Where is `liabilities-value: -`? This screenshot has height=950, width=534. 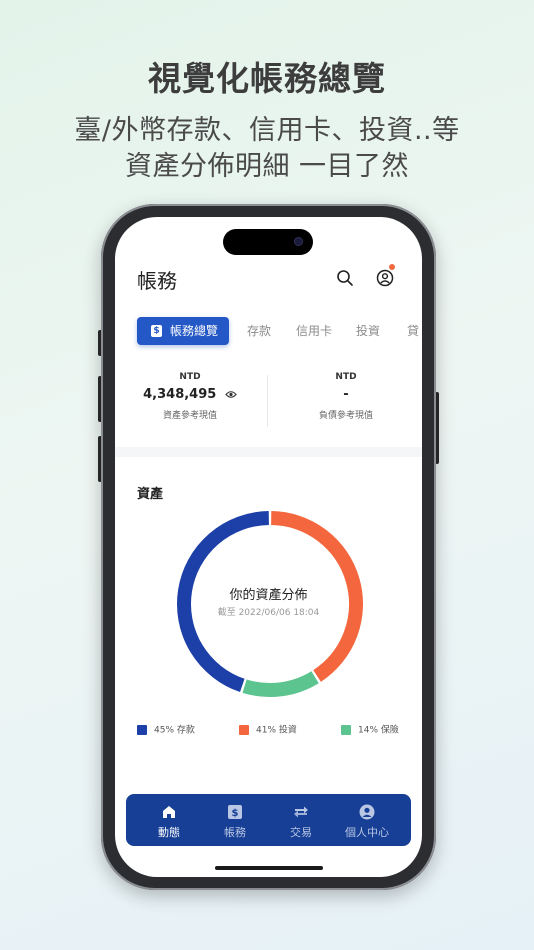
liabilities-value: - is located at coordinates (346, 394).